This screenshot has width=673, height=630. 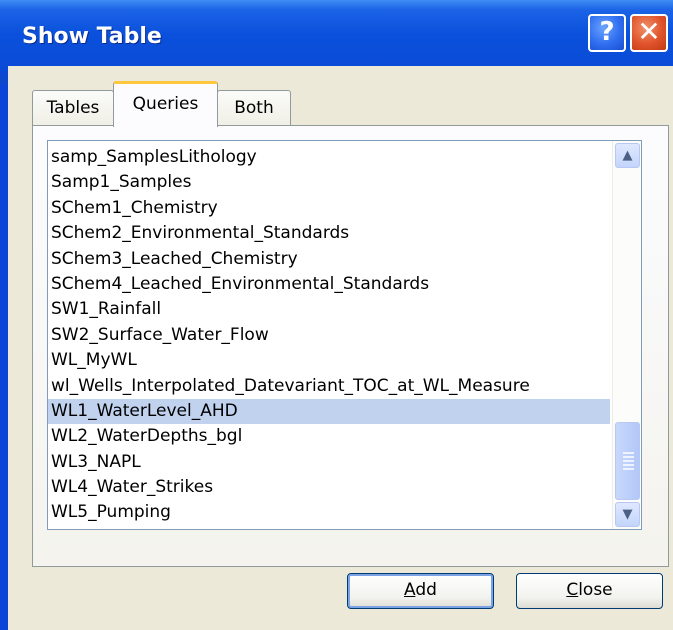 I want to click on list-item: SW1_Rainfall, so click(x=329, y=309).